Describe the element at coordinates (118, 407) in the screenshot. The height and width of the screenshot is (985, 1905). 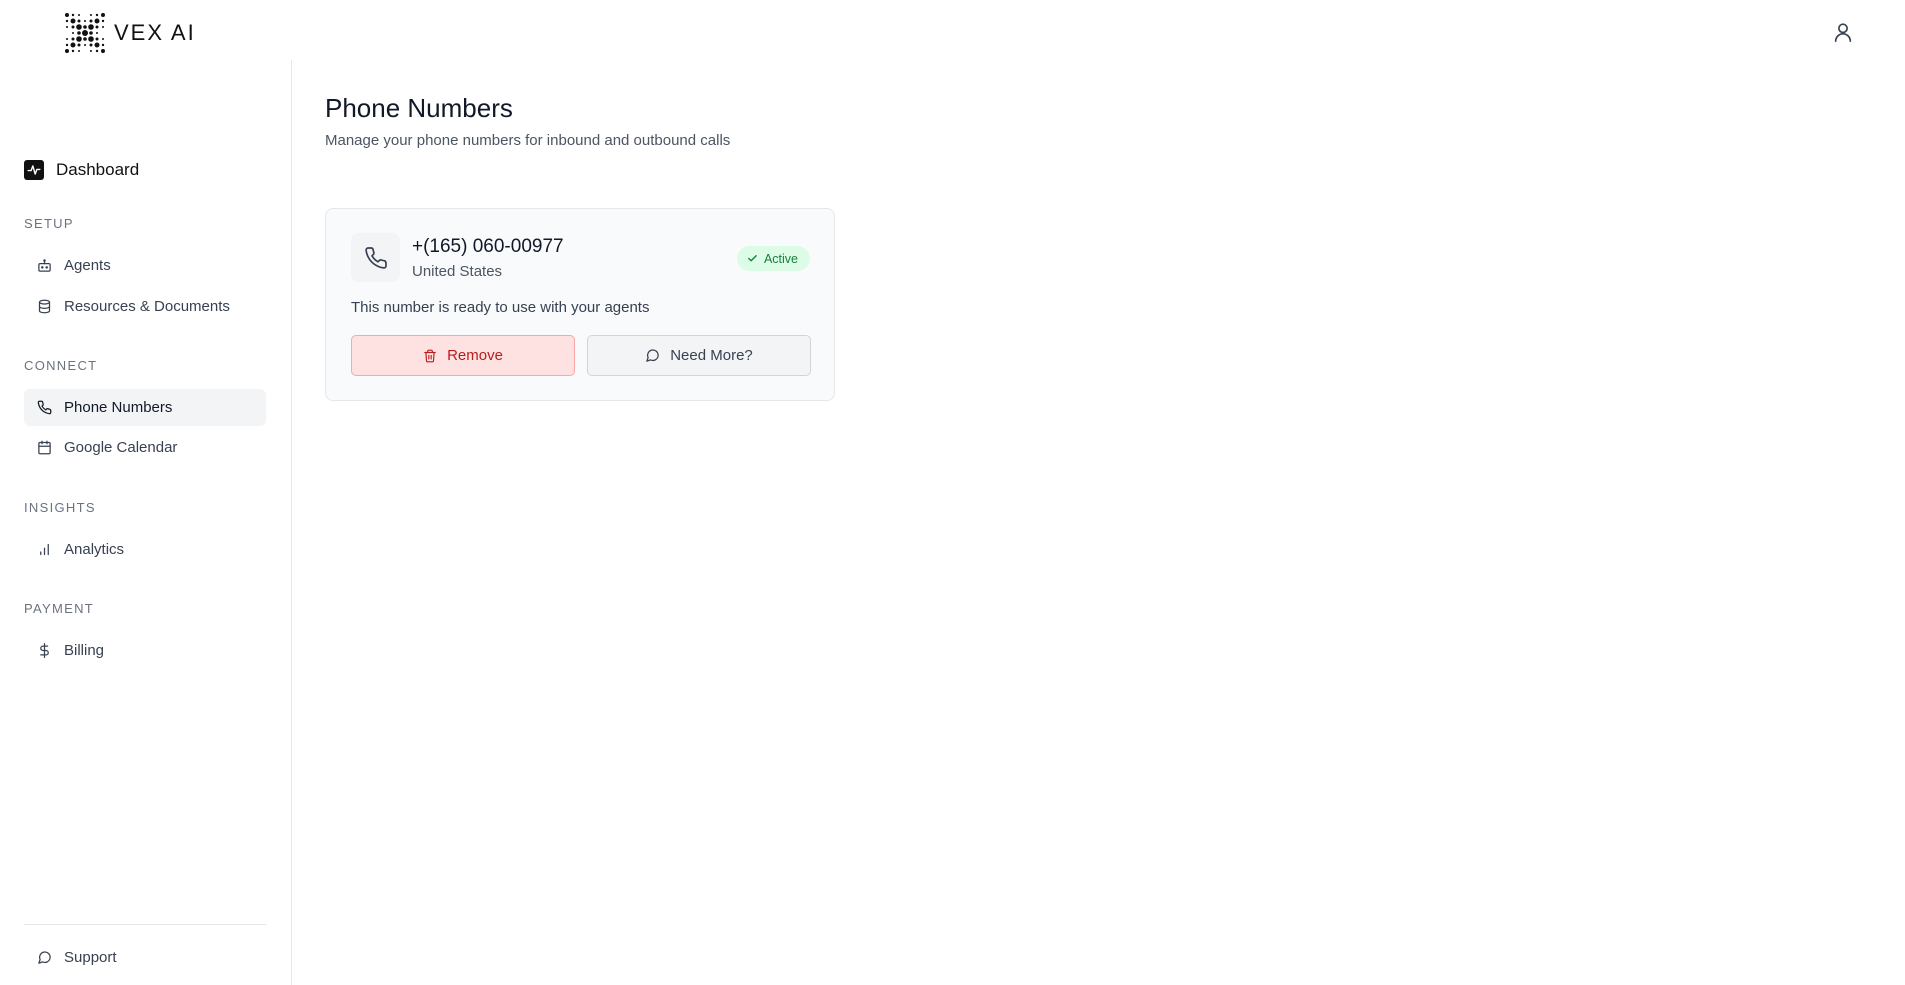
I see `sidebar-item-label: Phone Numbers` at that location.